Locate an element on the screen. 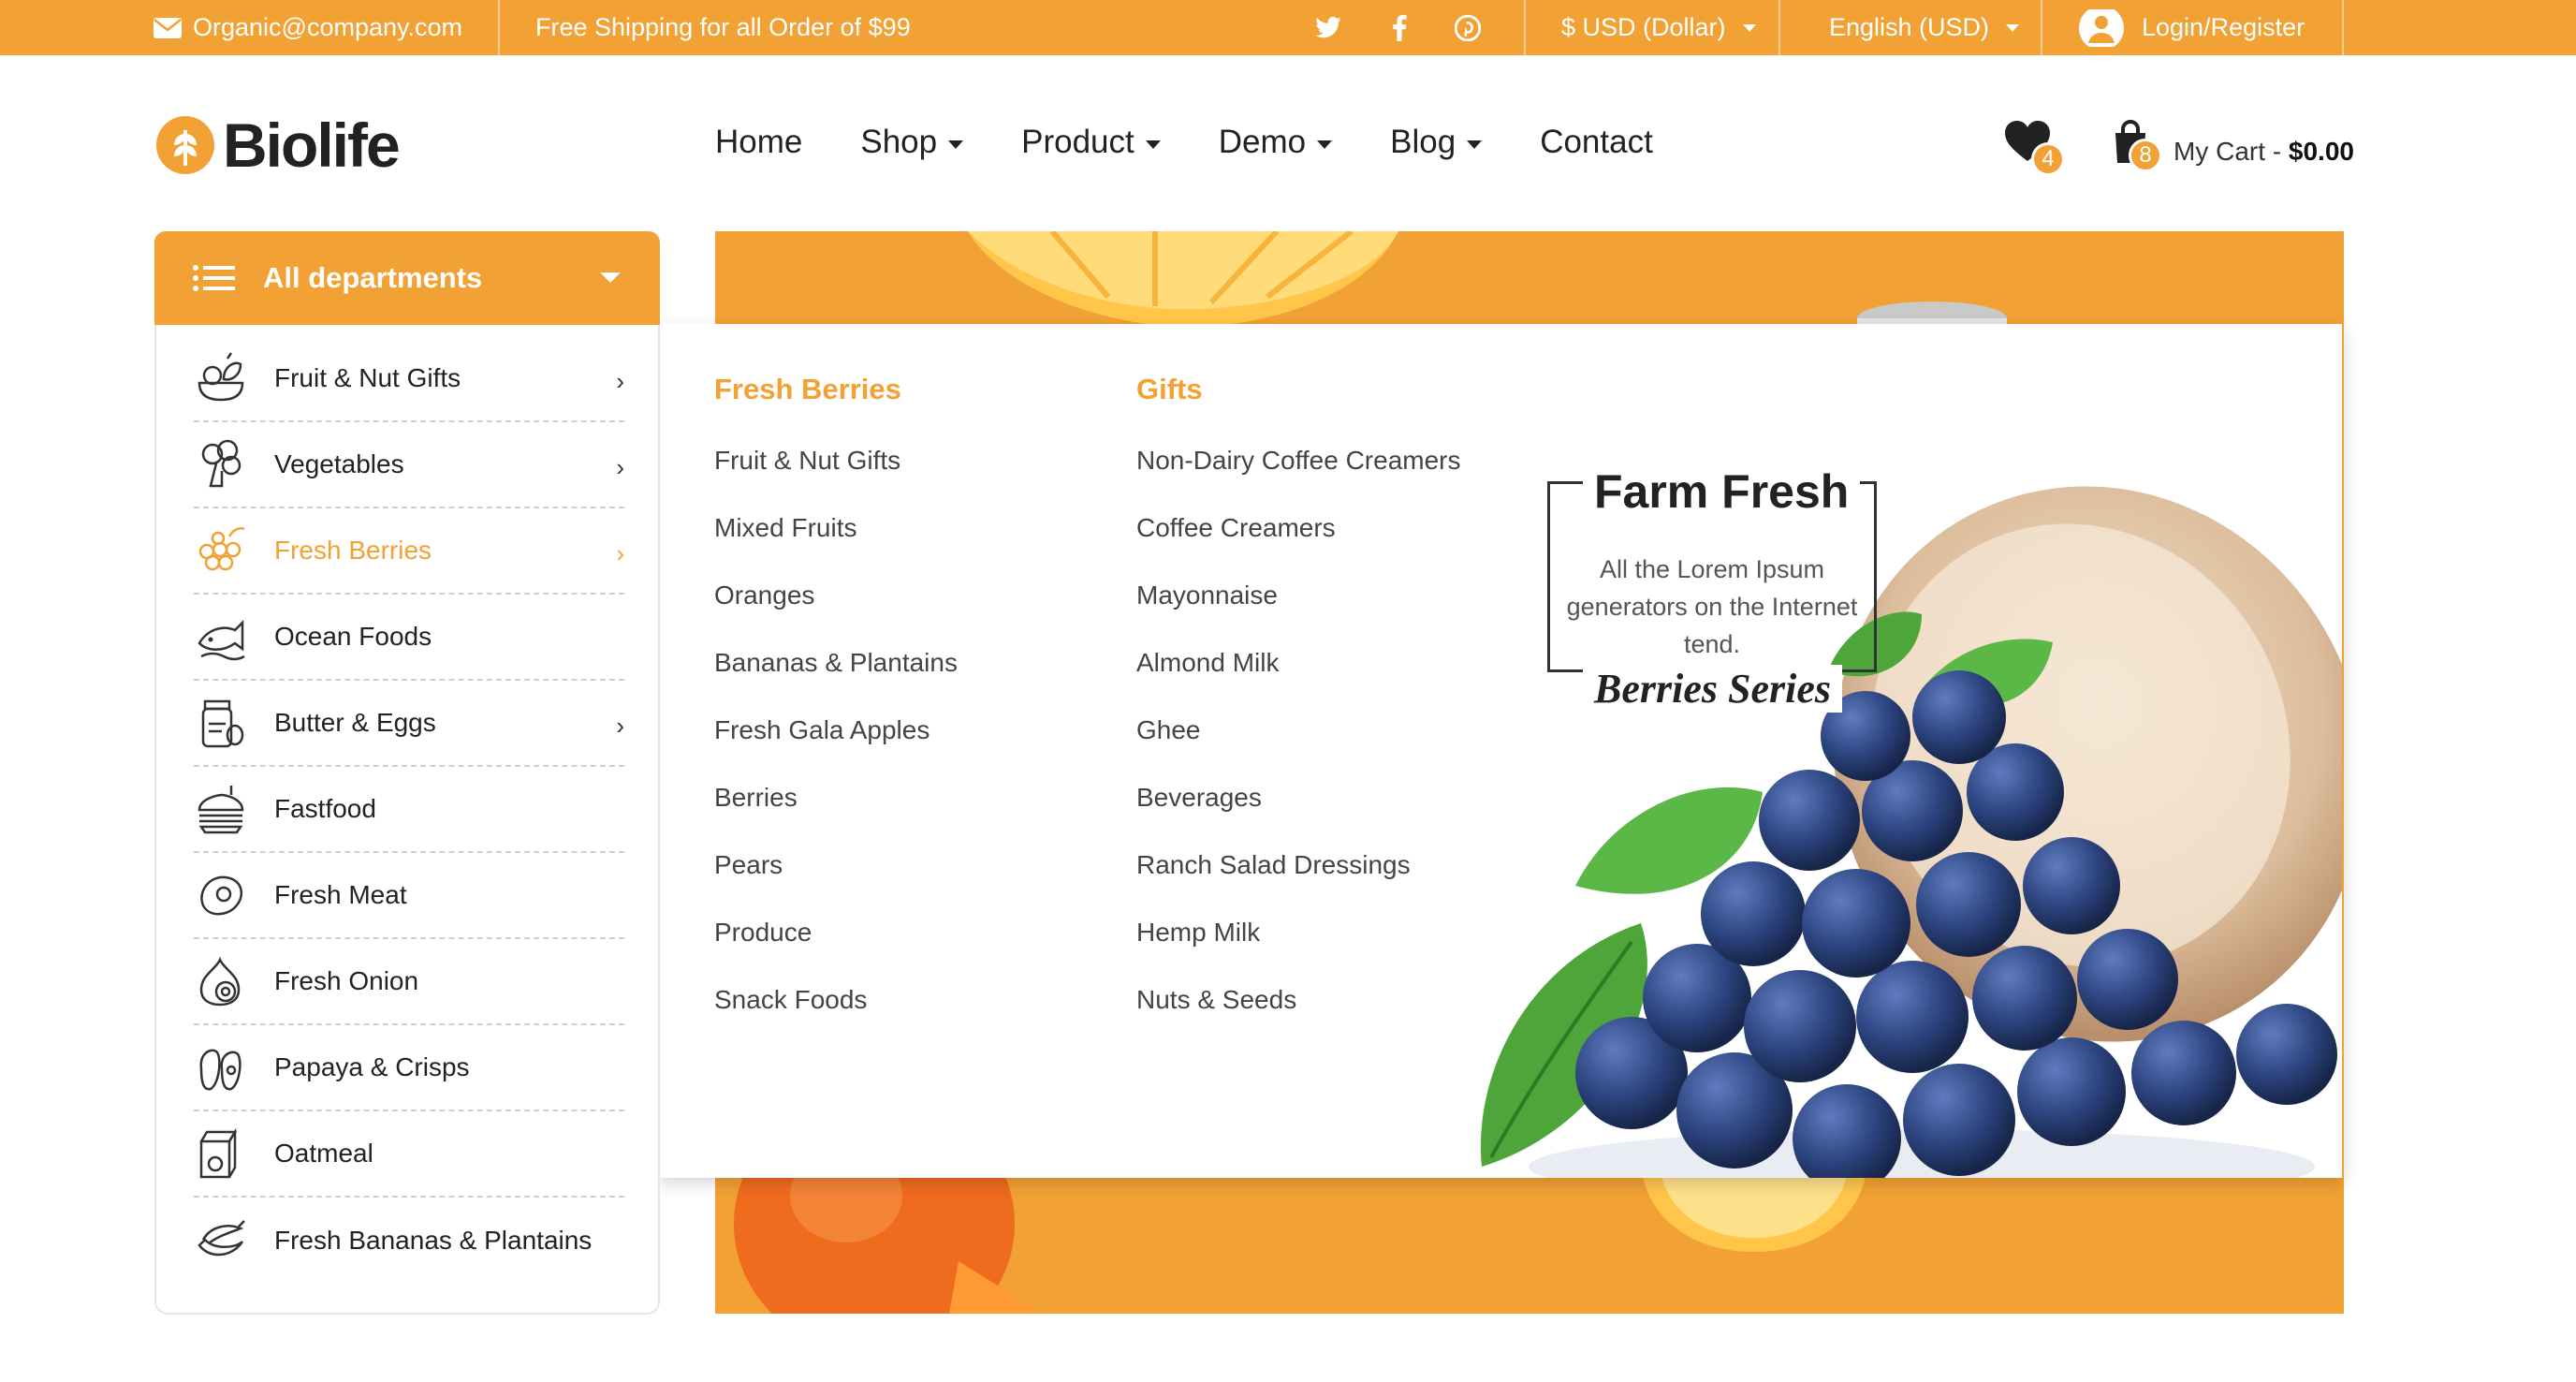 The width and height of the screenshot is (2576, 1382). nav-blog: Blog is located at coordinates (1436, 142).